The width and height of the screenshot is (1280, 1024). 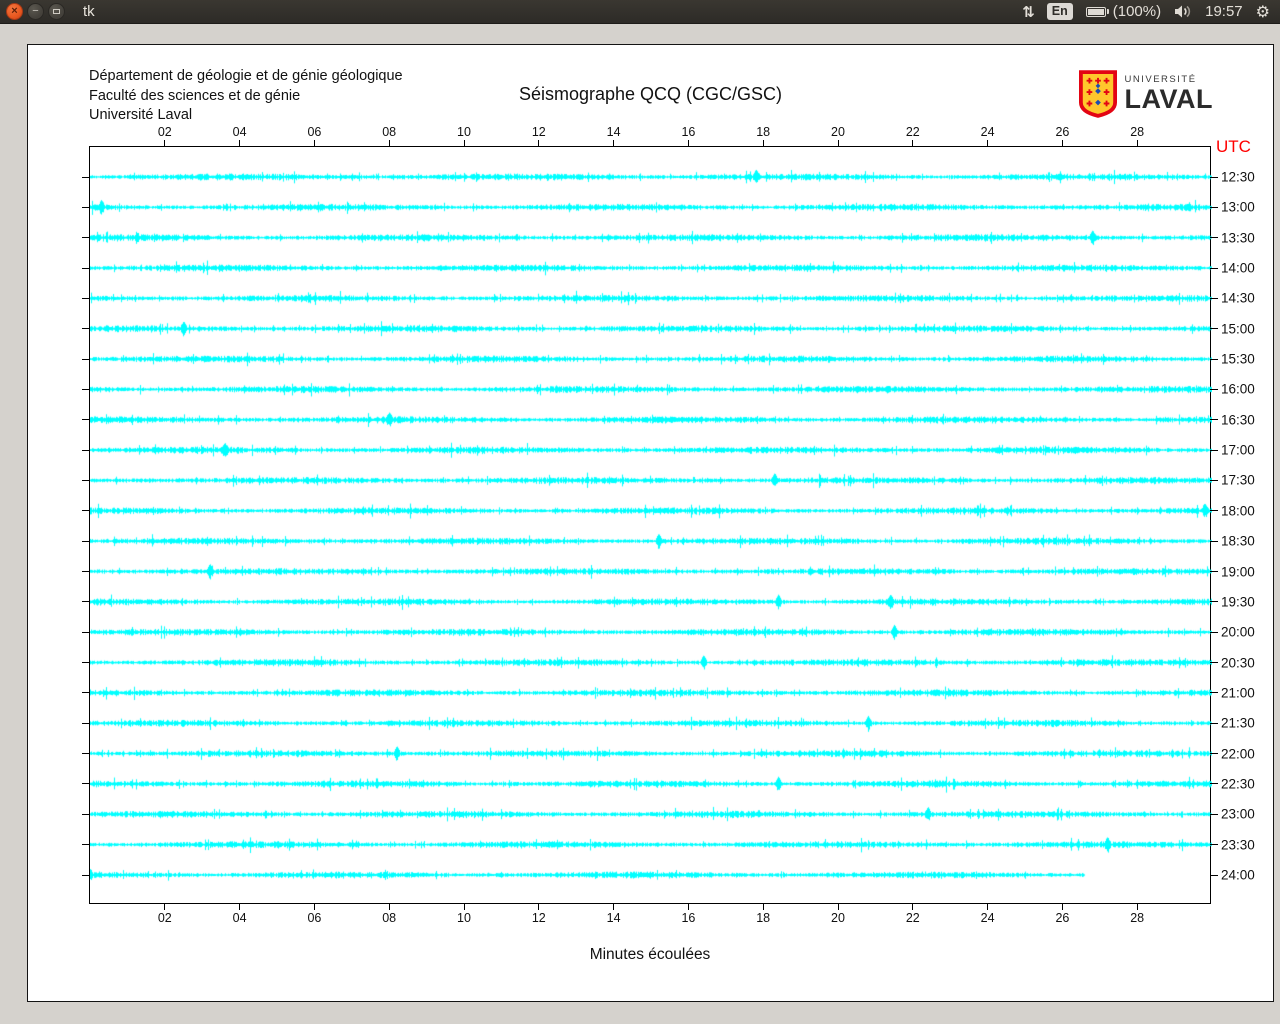 I want to click on clock-label: 19:57, so click(x=1224, y=11).